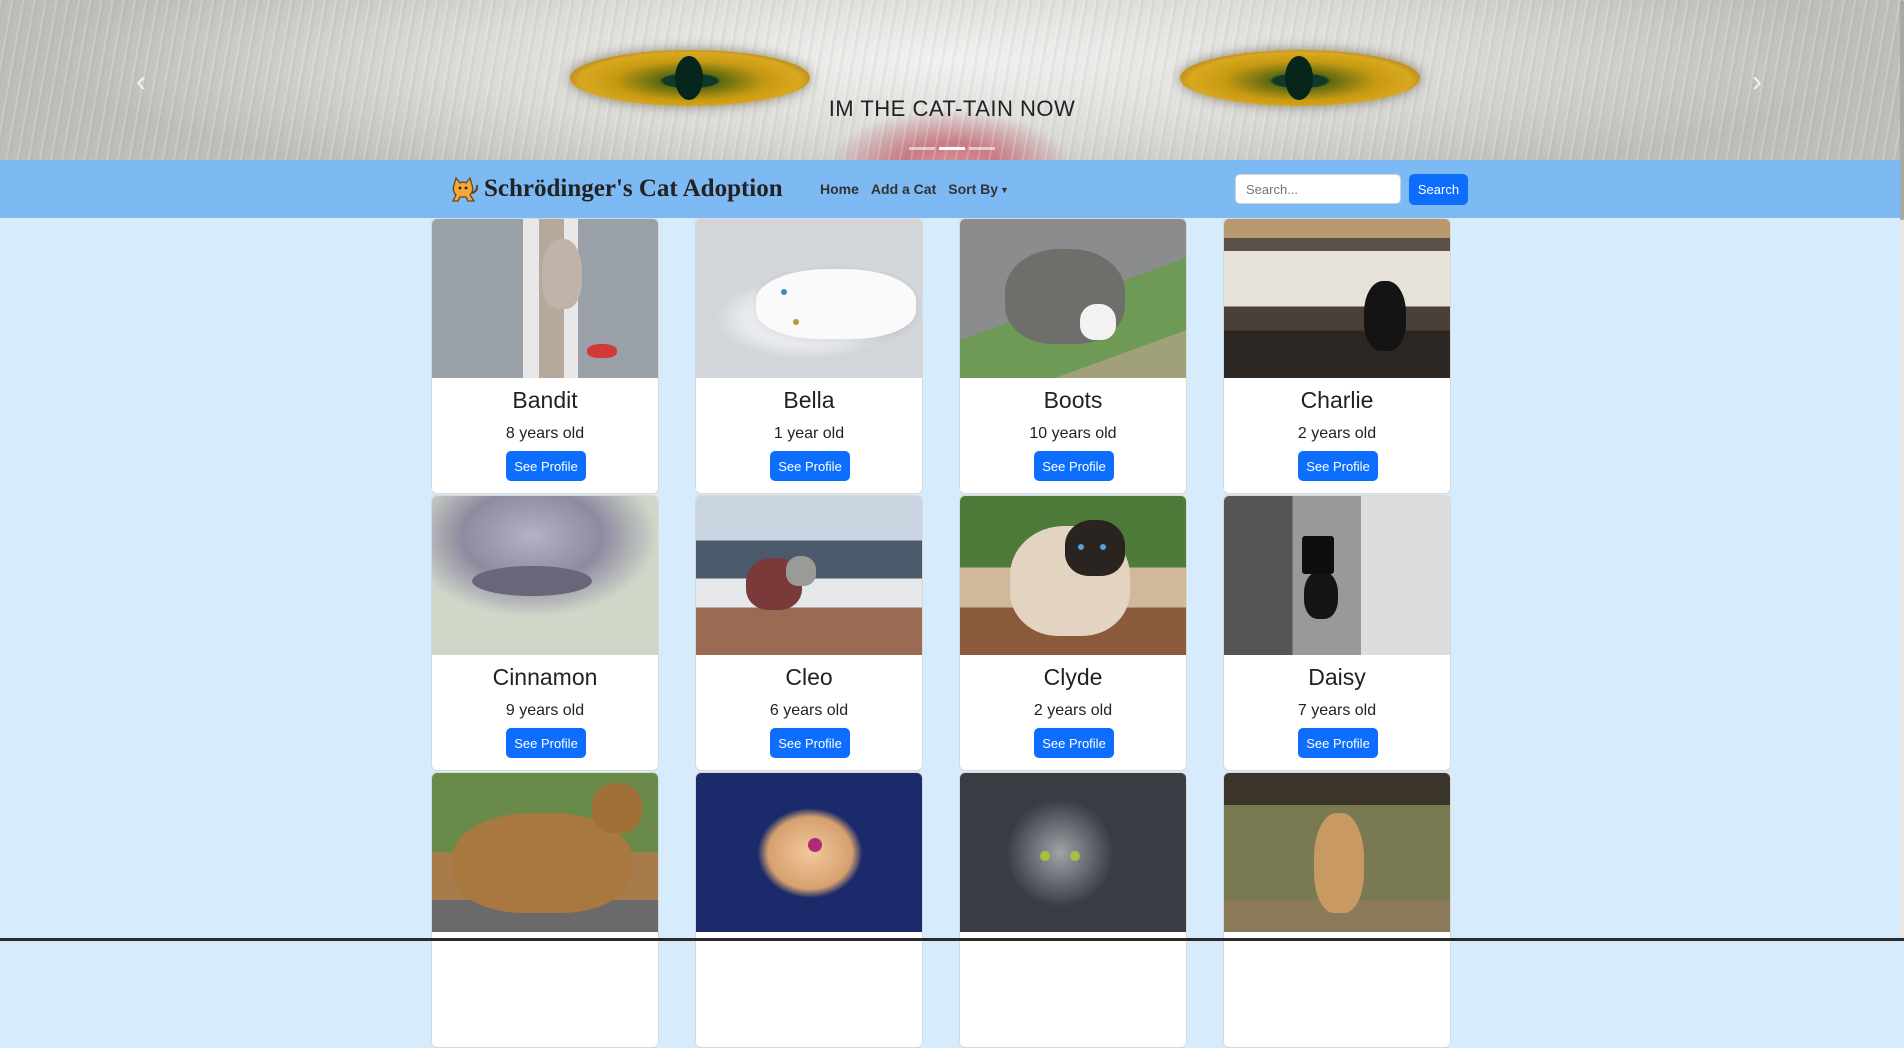 The width and height of the screenshot is (1904, 1048). I want to click on brand: Schrödinger's Cat Adoption, so click(616, 189).